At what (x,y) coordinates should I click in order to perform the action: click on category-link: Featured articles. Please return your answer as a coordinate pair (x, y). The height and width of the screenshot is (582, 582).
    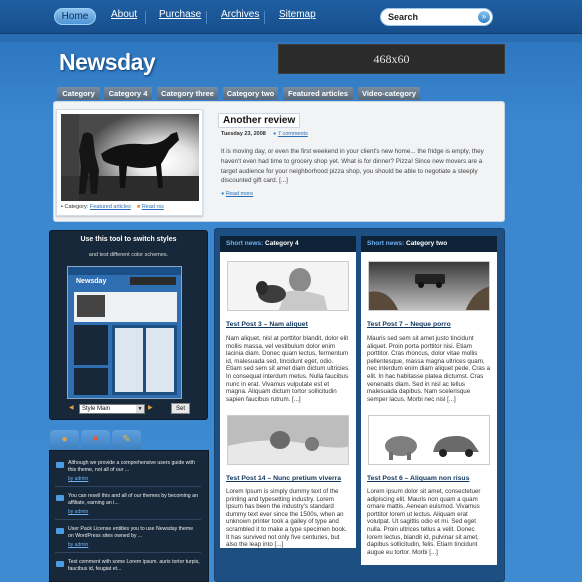
    Looking at the image, I should click on (110, 207).